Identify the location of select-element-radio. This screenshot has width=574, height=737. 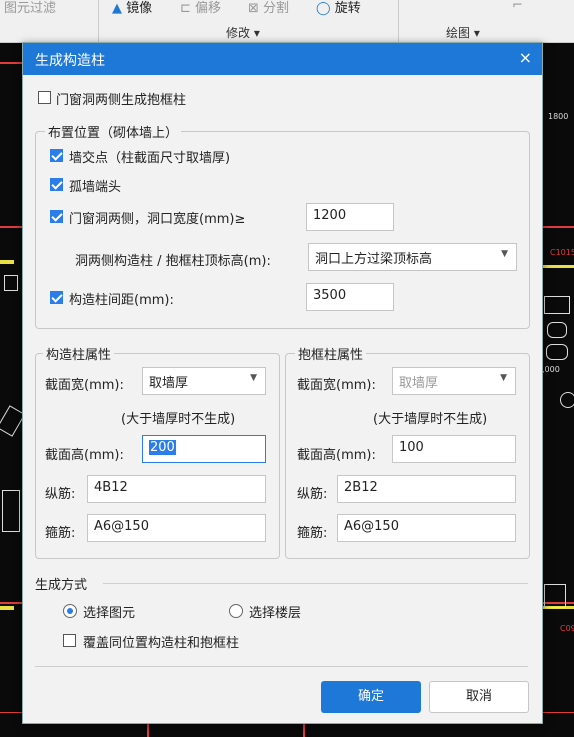
(70, 611).